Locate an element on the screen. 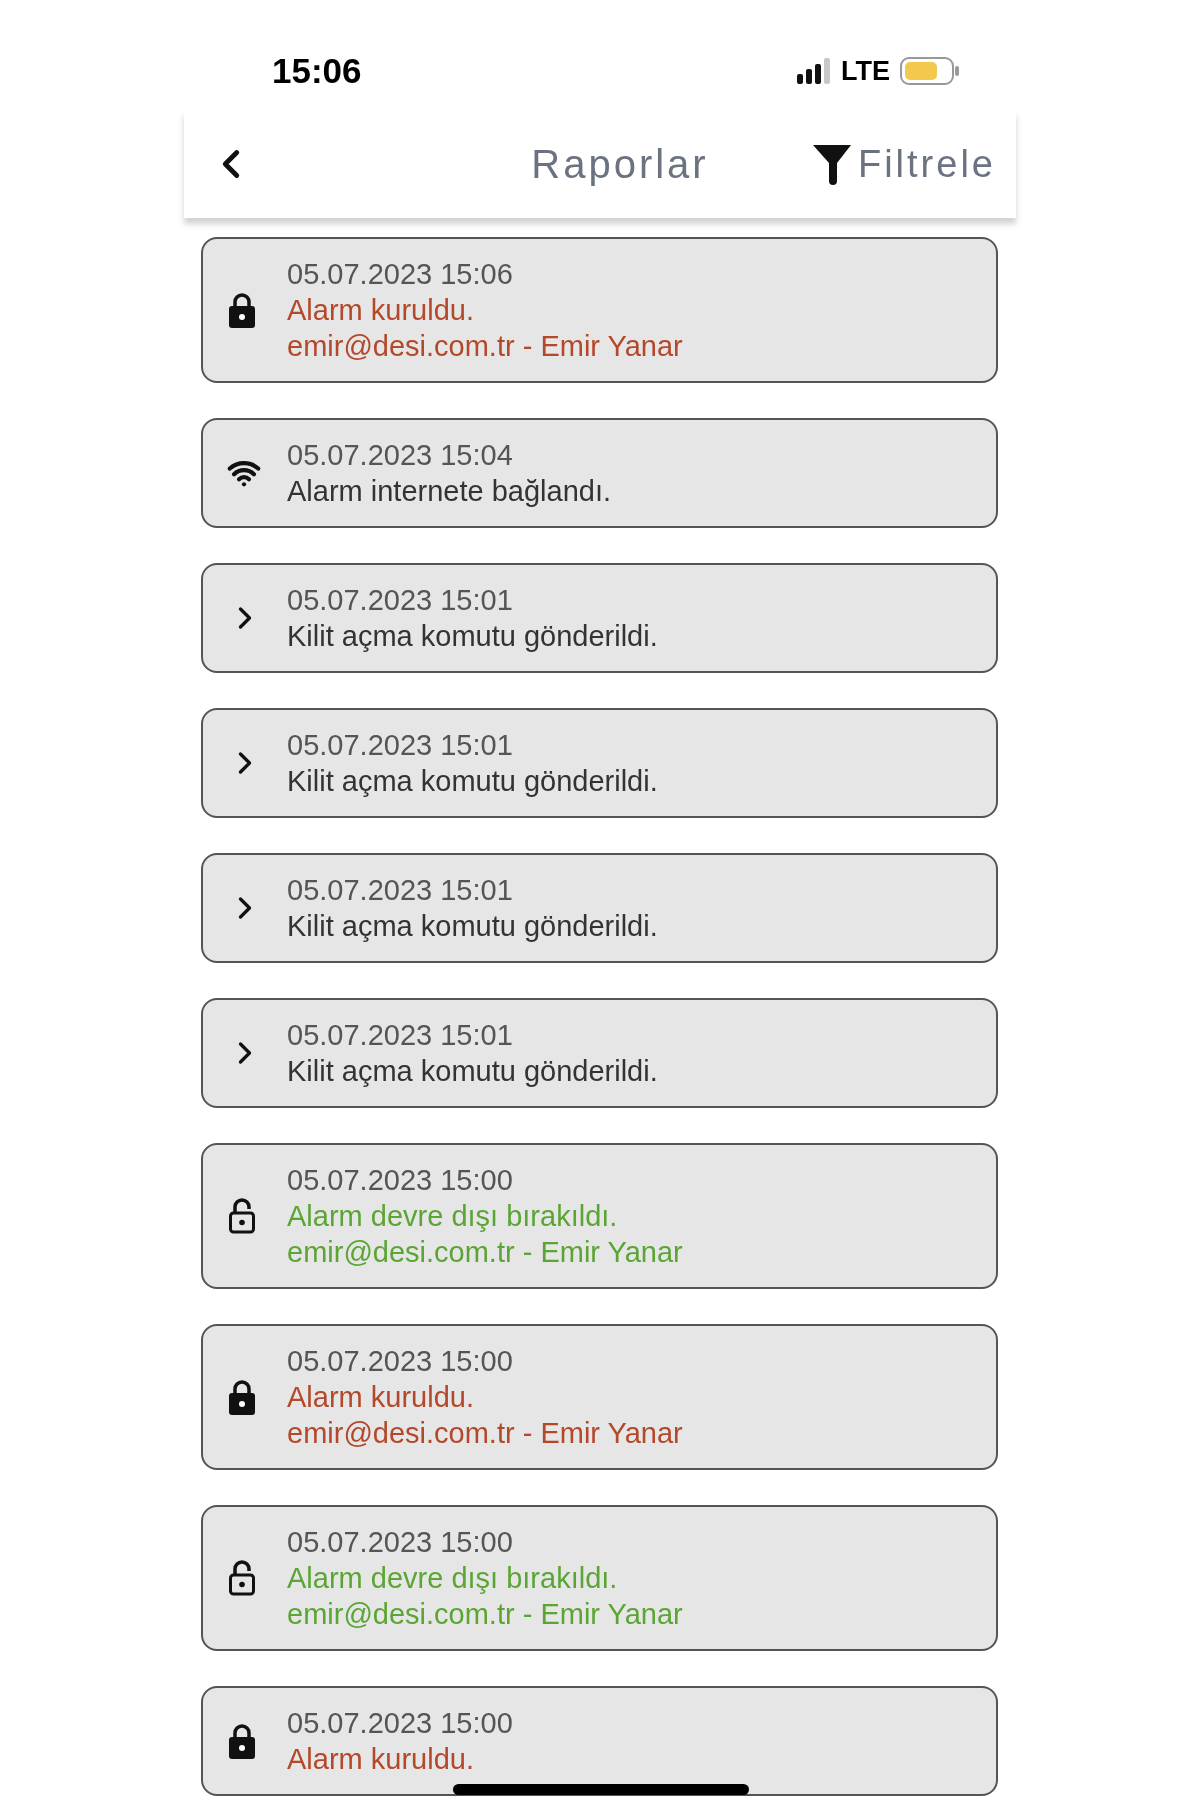  status-time: 15:06 is located at coordinates (317, 70).